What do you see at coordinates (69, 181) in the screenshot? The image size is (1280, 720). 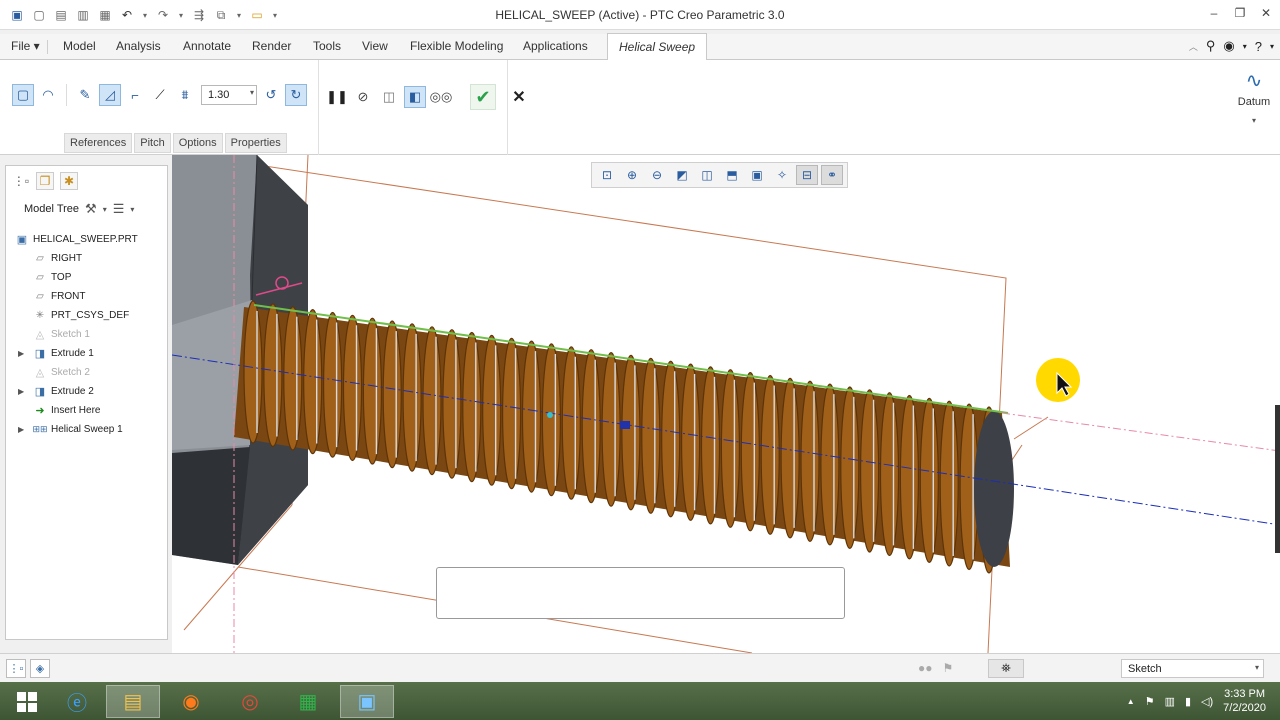 I see `favorites-icon: ✱` at bounding box center [69, 181].